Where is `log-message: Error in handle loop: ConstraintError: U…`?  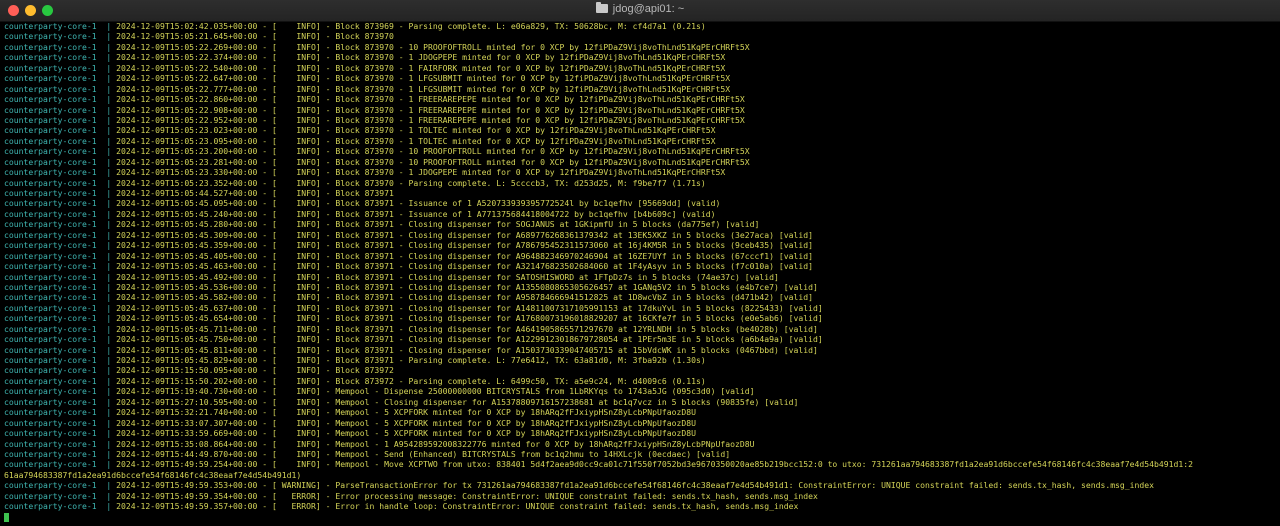 log-message: Error in handle loop: ConstraintError: U… is located at coordinates (567, 506).